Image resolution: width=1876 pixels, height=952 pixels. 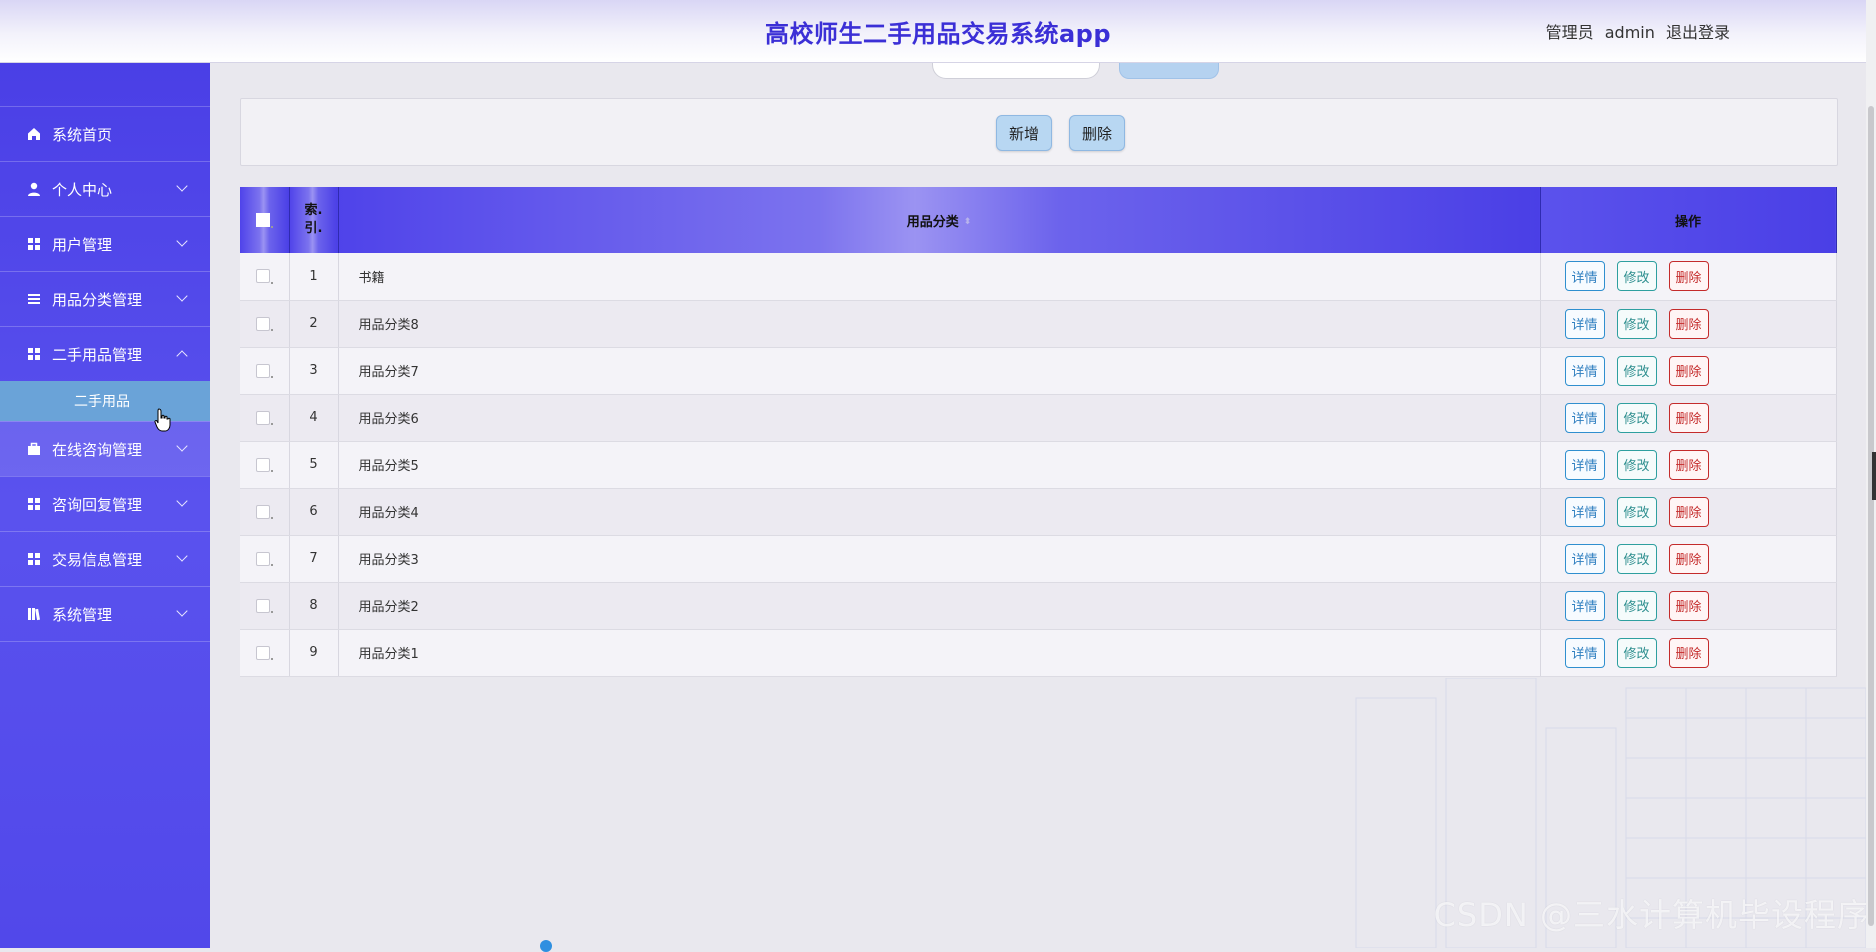 I want to click on sidebar-item-trade-management: 交易信息管理, so click(x=105, y=558).